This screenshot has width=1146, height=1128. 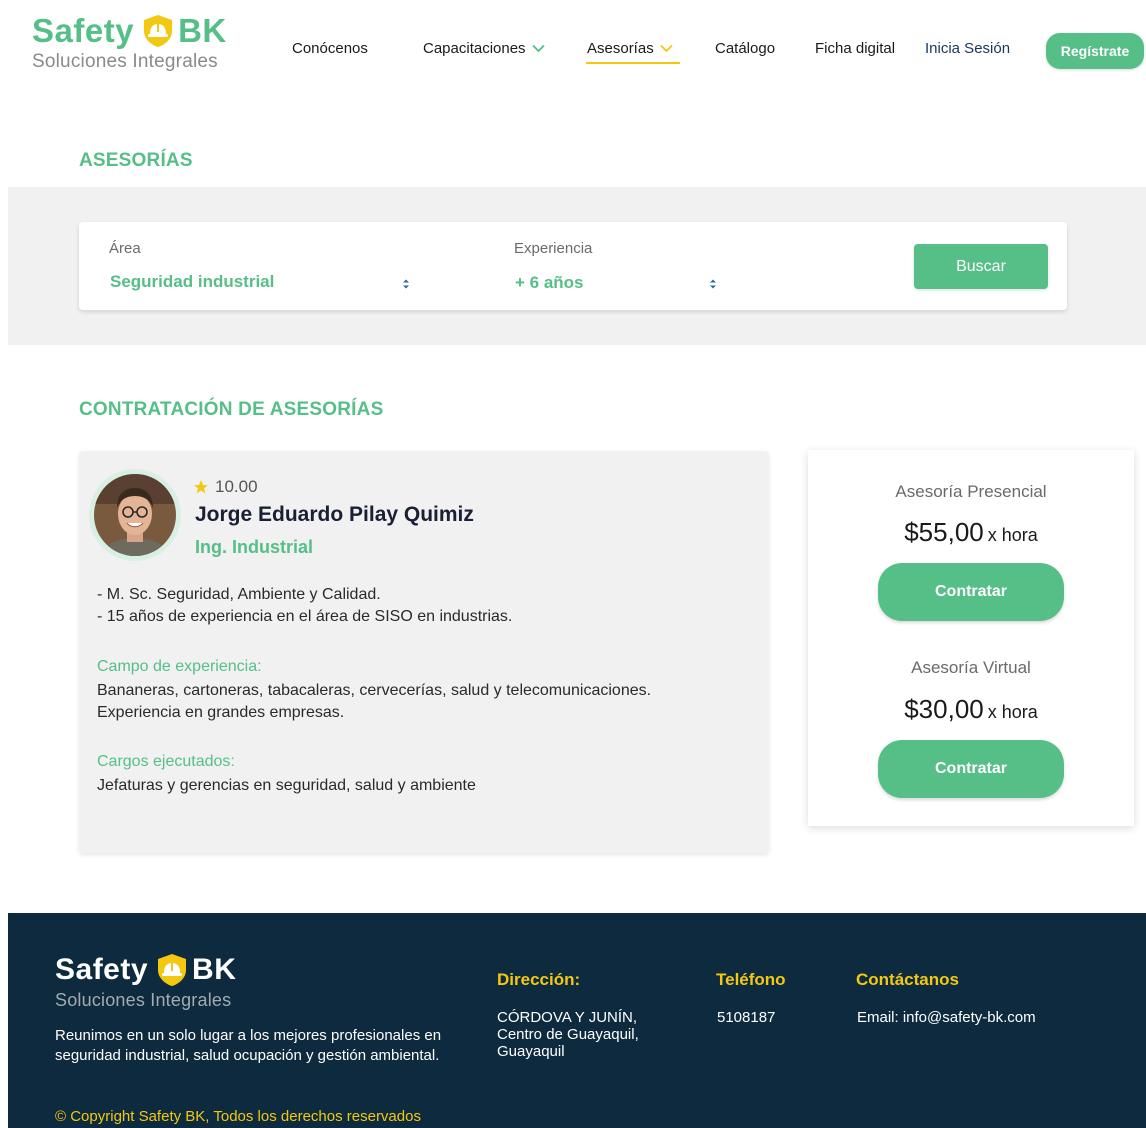 I want to click on field-of-experience-label: Campo de experiencia:, so click(x=179, y=666).